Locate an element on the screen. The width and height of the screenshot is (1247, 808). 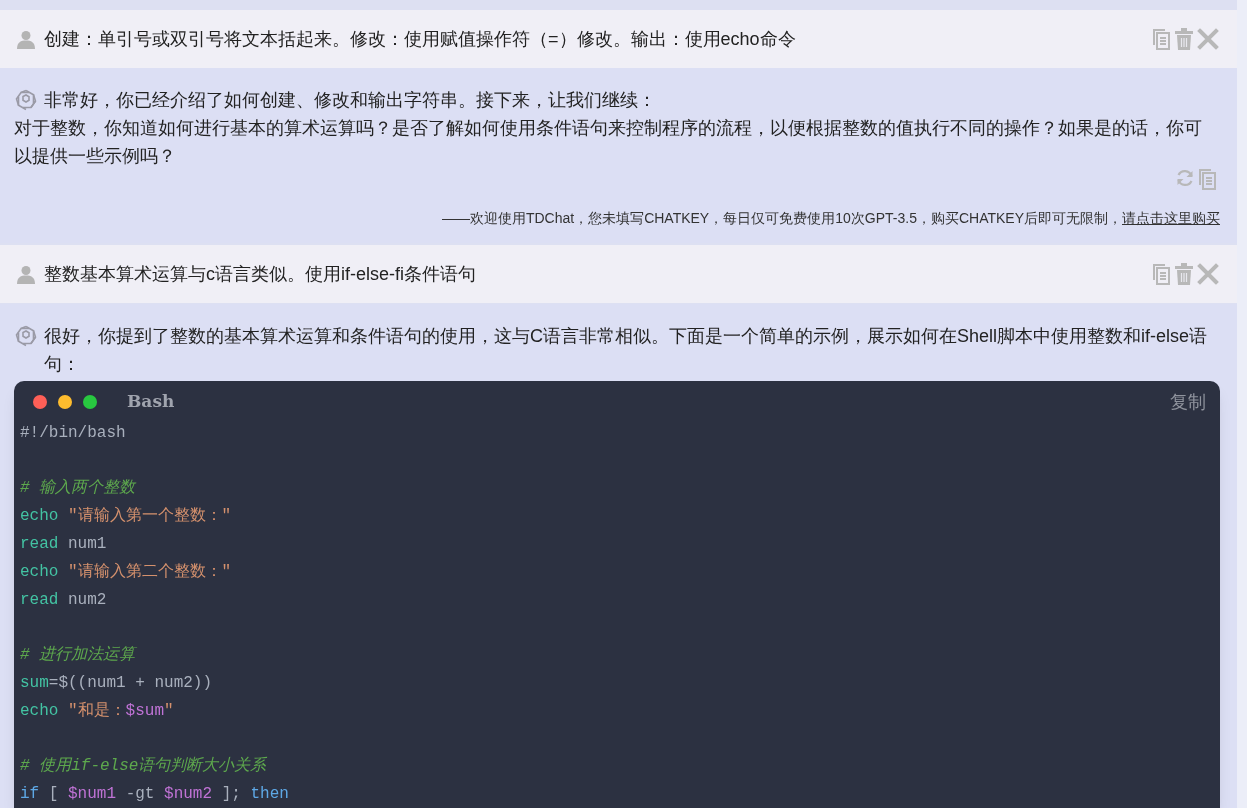
message-text: 非常好，你已经介绍了如何创建、修改和输出字符串。接下来，让我们继续： is located at coordinates (350, 100).